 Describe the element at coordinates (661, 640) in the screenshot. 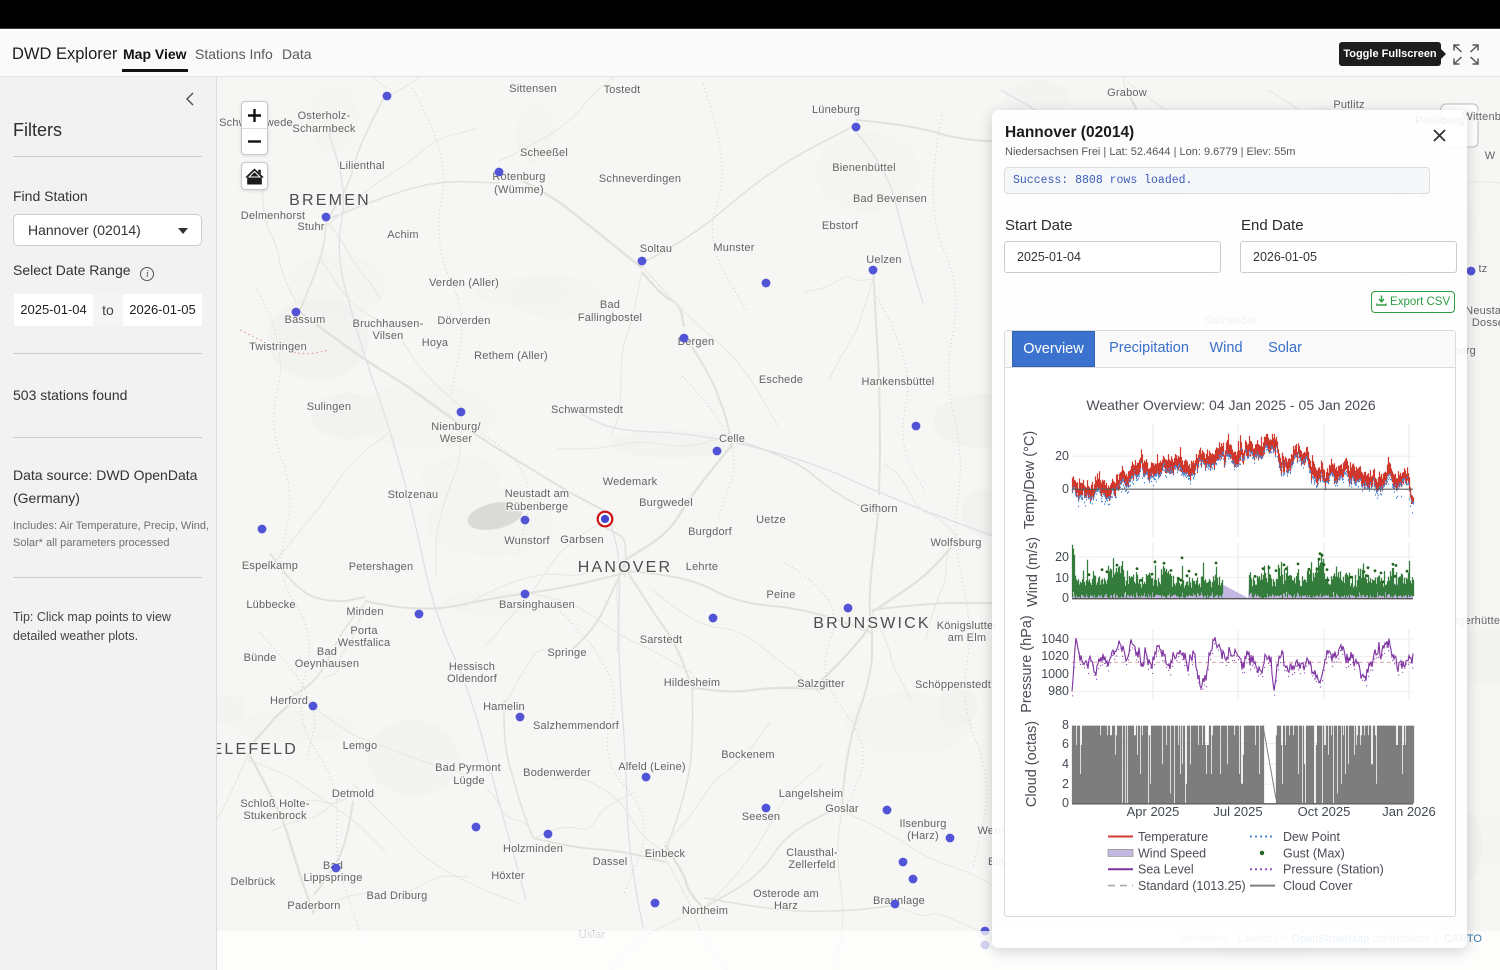

I see `svg-text: Sarstedt` at that location.